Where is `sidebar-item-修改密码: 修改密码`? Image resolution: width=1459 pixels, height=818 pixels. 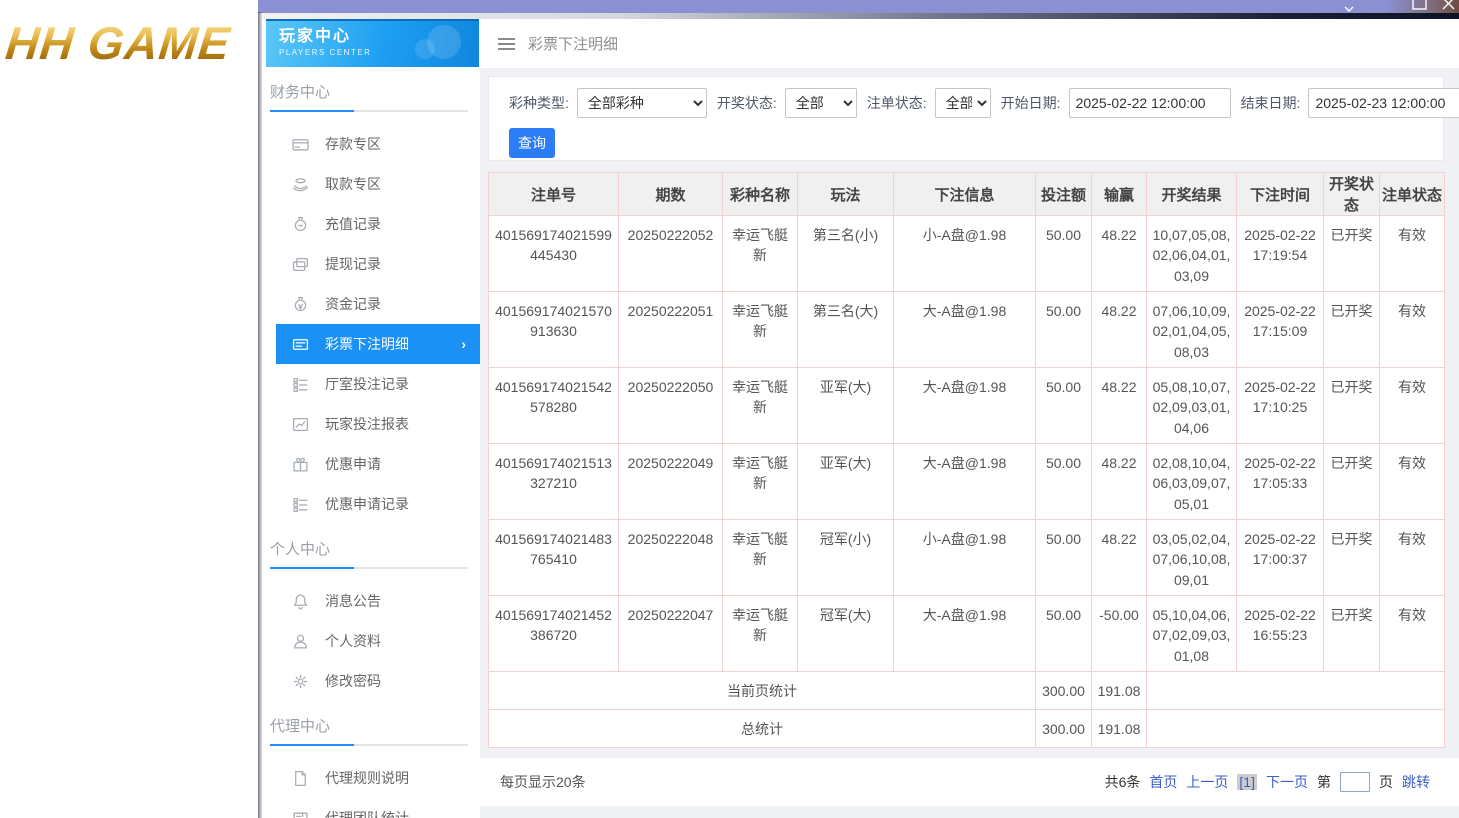 sidebar-item-修改密码: 修改密码 is located at coordinates (371, 681).